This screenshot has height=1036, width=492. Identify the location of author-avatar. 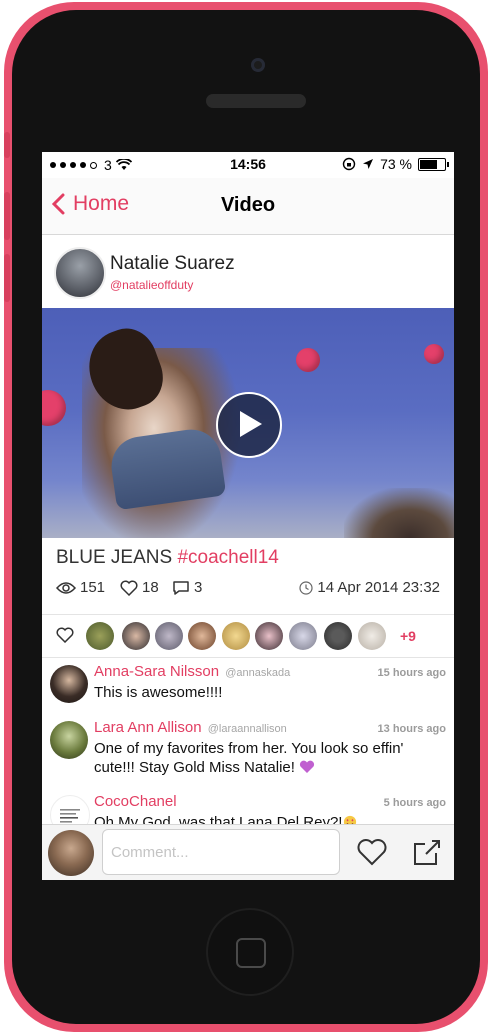
(80, 273).